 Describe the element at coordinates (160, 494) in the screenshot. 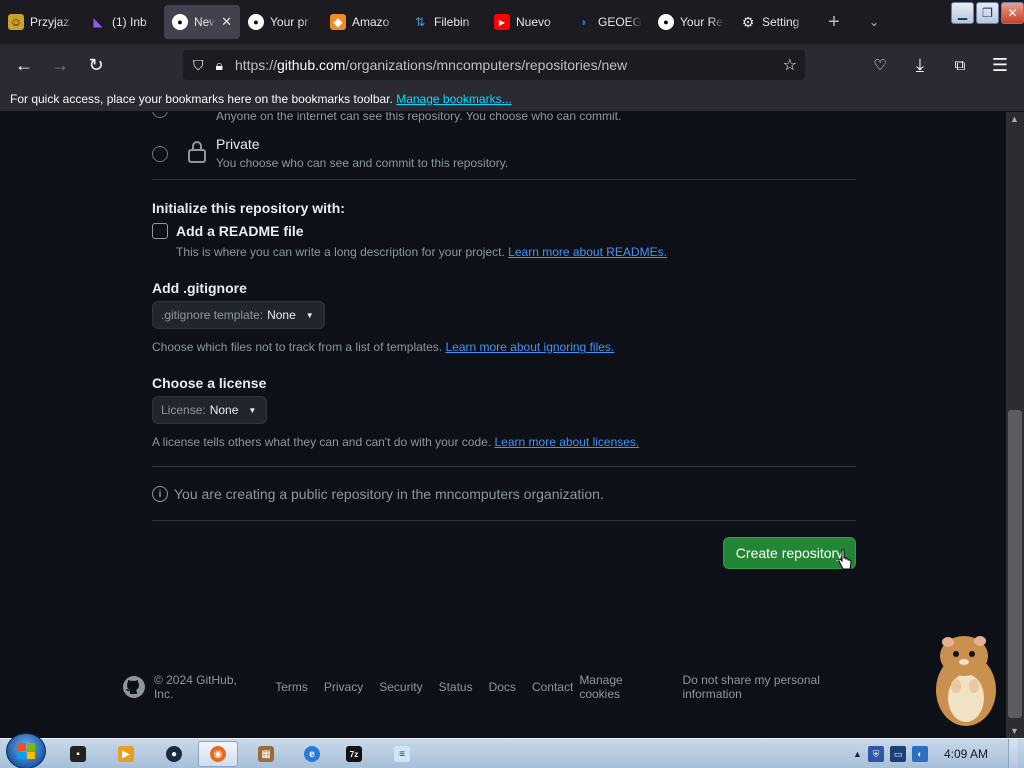

I see `info-icon: i` at that location.